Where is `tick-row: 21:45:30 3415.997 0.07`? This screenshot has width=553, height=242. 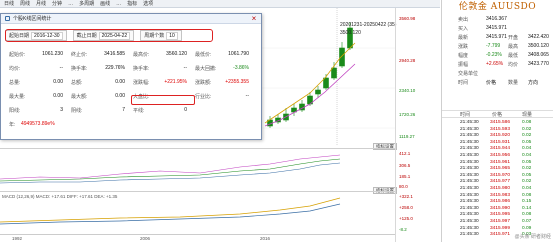
tick-row: 21:45:30 3415.997 0.07 is located at coordinates (497, 222).